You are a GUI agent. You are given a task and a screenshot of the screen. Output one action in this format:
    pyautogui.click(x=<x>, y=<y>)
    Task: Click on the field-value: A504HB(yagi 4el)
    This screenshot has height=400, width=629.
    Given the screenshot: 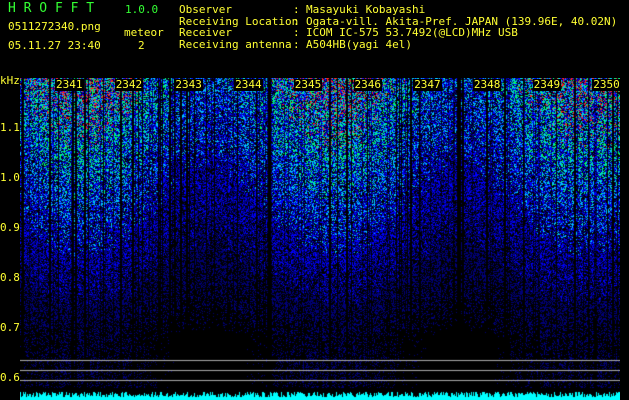 What is the action you would take?
    pyautogui.click(x=359, y=44)
    